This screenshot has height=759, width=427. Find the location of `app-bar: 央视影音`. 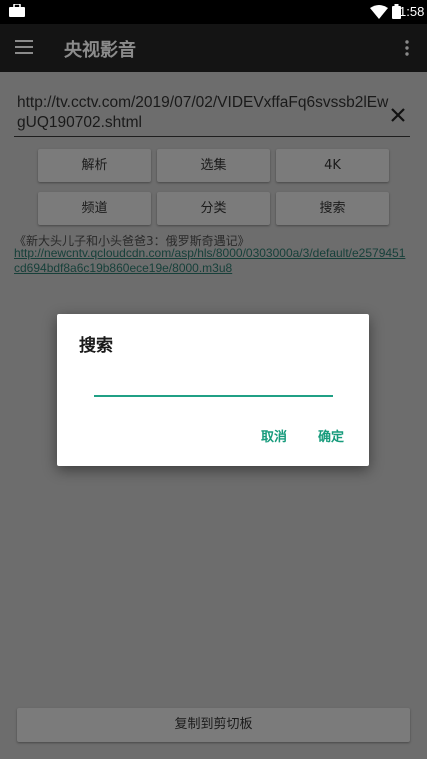

app-bar: 央视影音 is located at coordinates (213, 48).